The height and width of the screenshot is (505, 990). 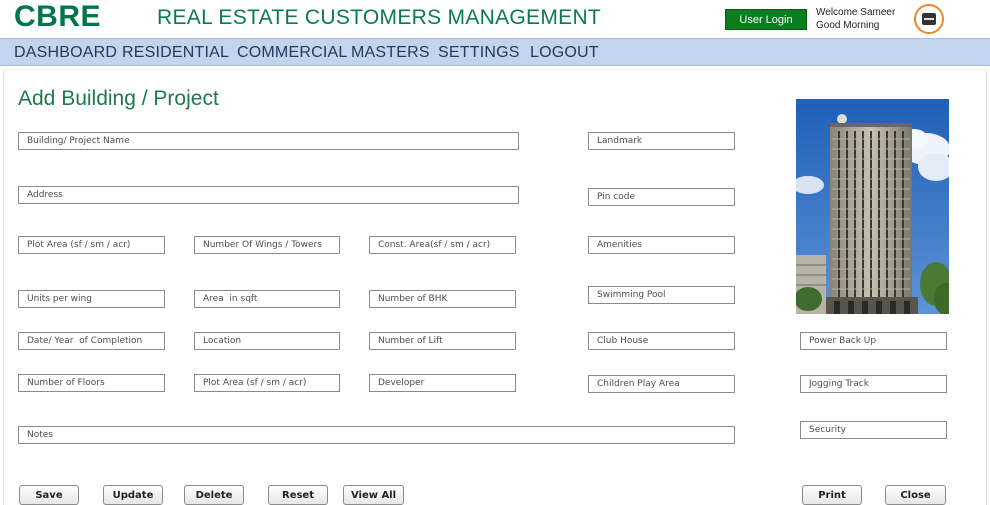 I want to click on page-title: Add Building / Project, so click(x=118, y=98).